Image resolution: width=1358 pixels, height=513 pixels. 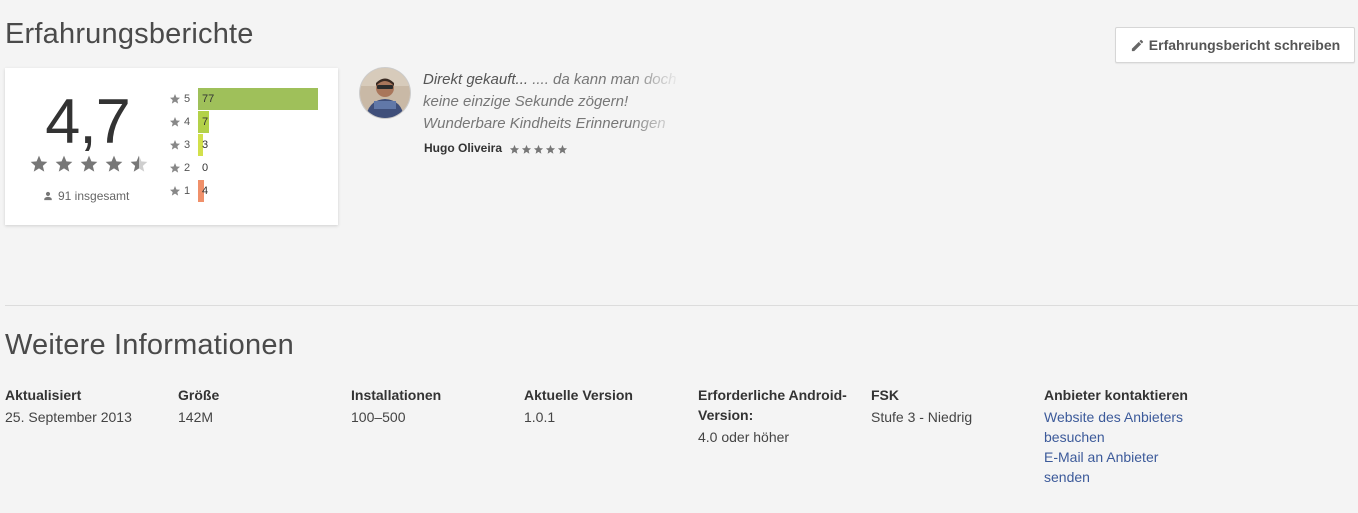 I want to click on info-value: 25. September 2013, so click(x=68, y=417).